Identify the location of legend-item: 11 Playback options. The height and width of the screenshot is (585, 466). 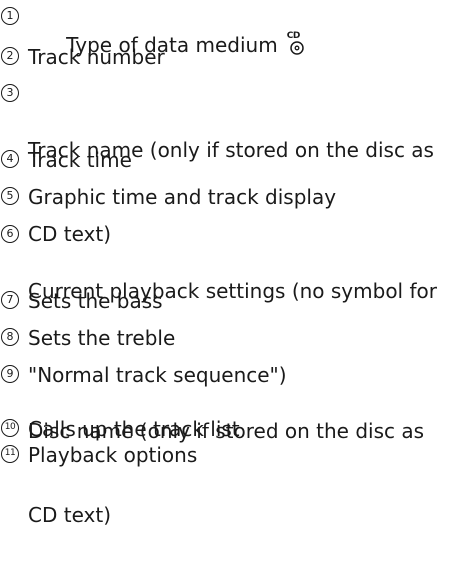
(233, 456).